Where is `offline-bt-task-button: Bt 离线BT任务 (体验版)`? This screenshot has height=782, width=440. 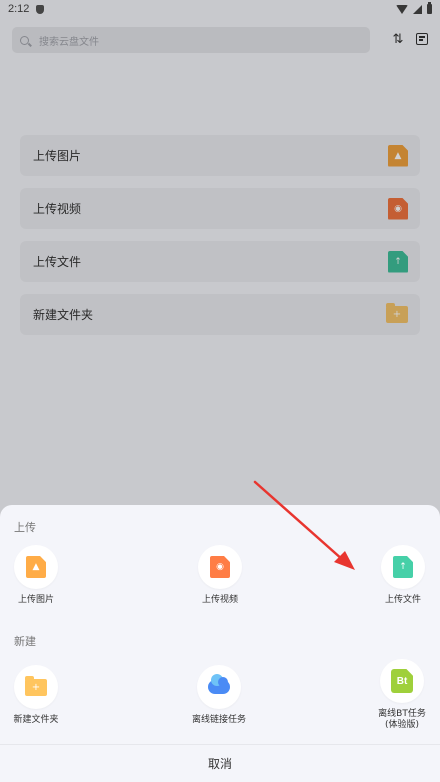
offline-bt-task-button: Bt 离线BT任务 (体验版) is located at coordinates (398, 695).